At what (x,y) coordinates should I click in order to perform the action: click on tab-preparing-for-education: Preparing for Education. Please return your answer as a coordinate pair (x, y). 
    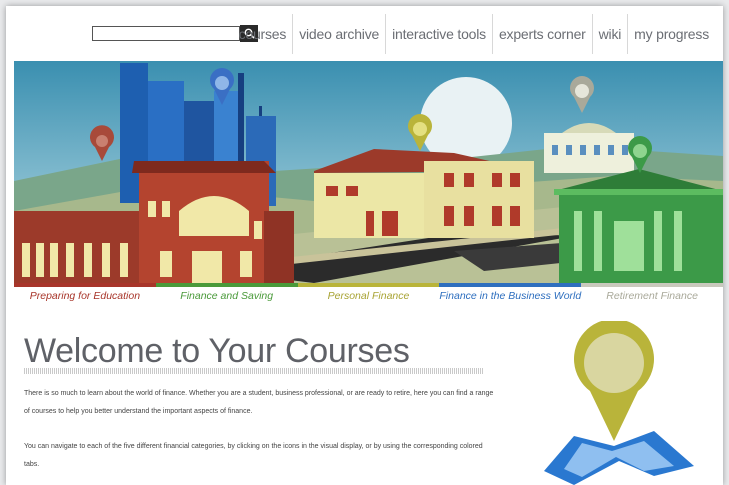
    Looking at the image, I should click on (85, 296).